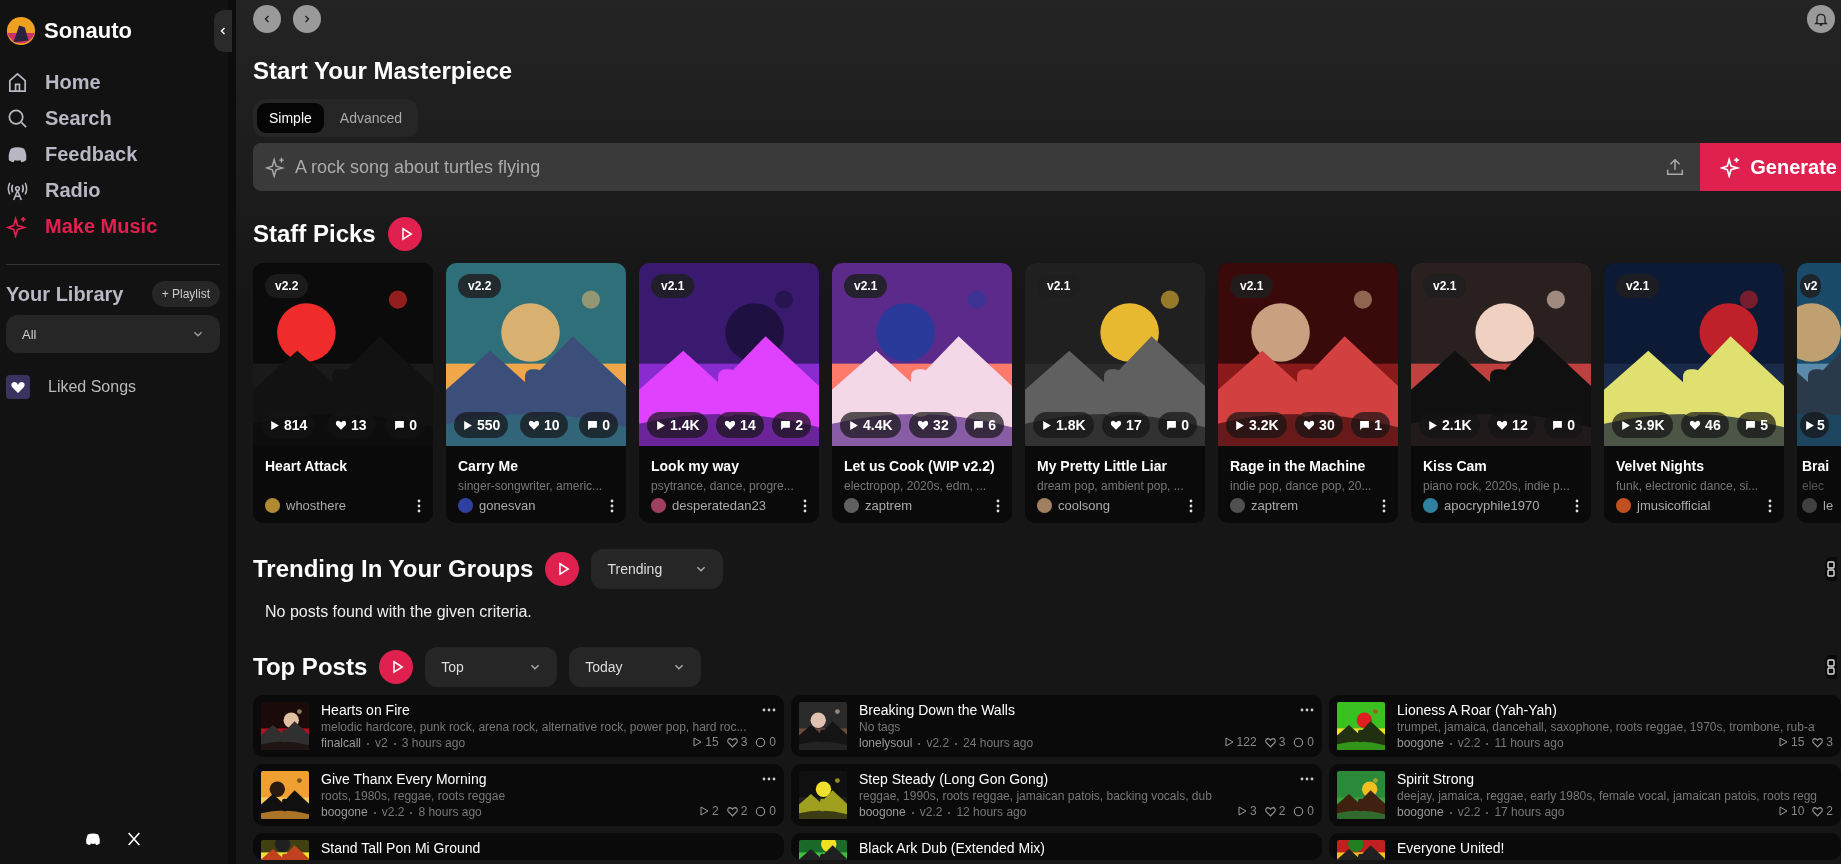 This screenshot has height=864, width=1841. Describe the element at coordinates (134, 839) in the screenshot. I see `x-icon` at that location.